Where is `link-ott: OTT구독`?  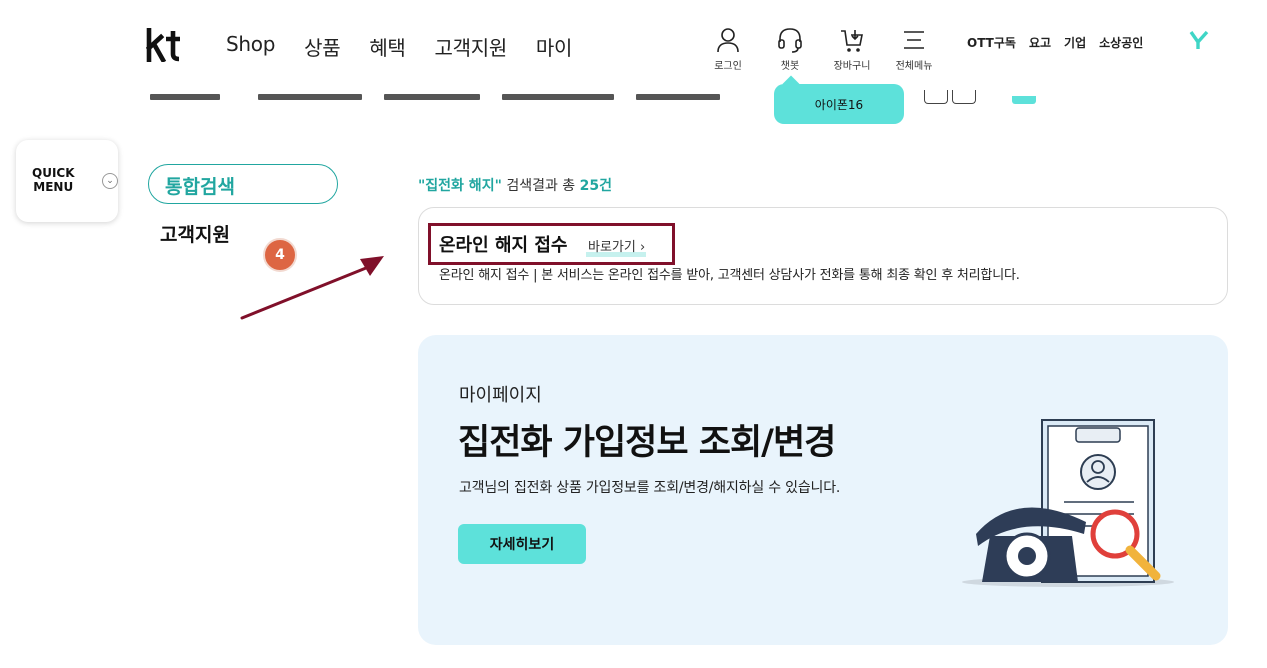 link-ott: OTT구독 is located at coordinates (991, 42).